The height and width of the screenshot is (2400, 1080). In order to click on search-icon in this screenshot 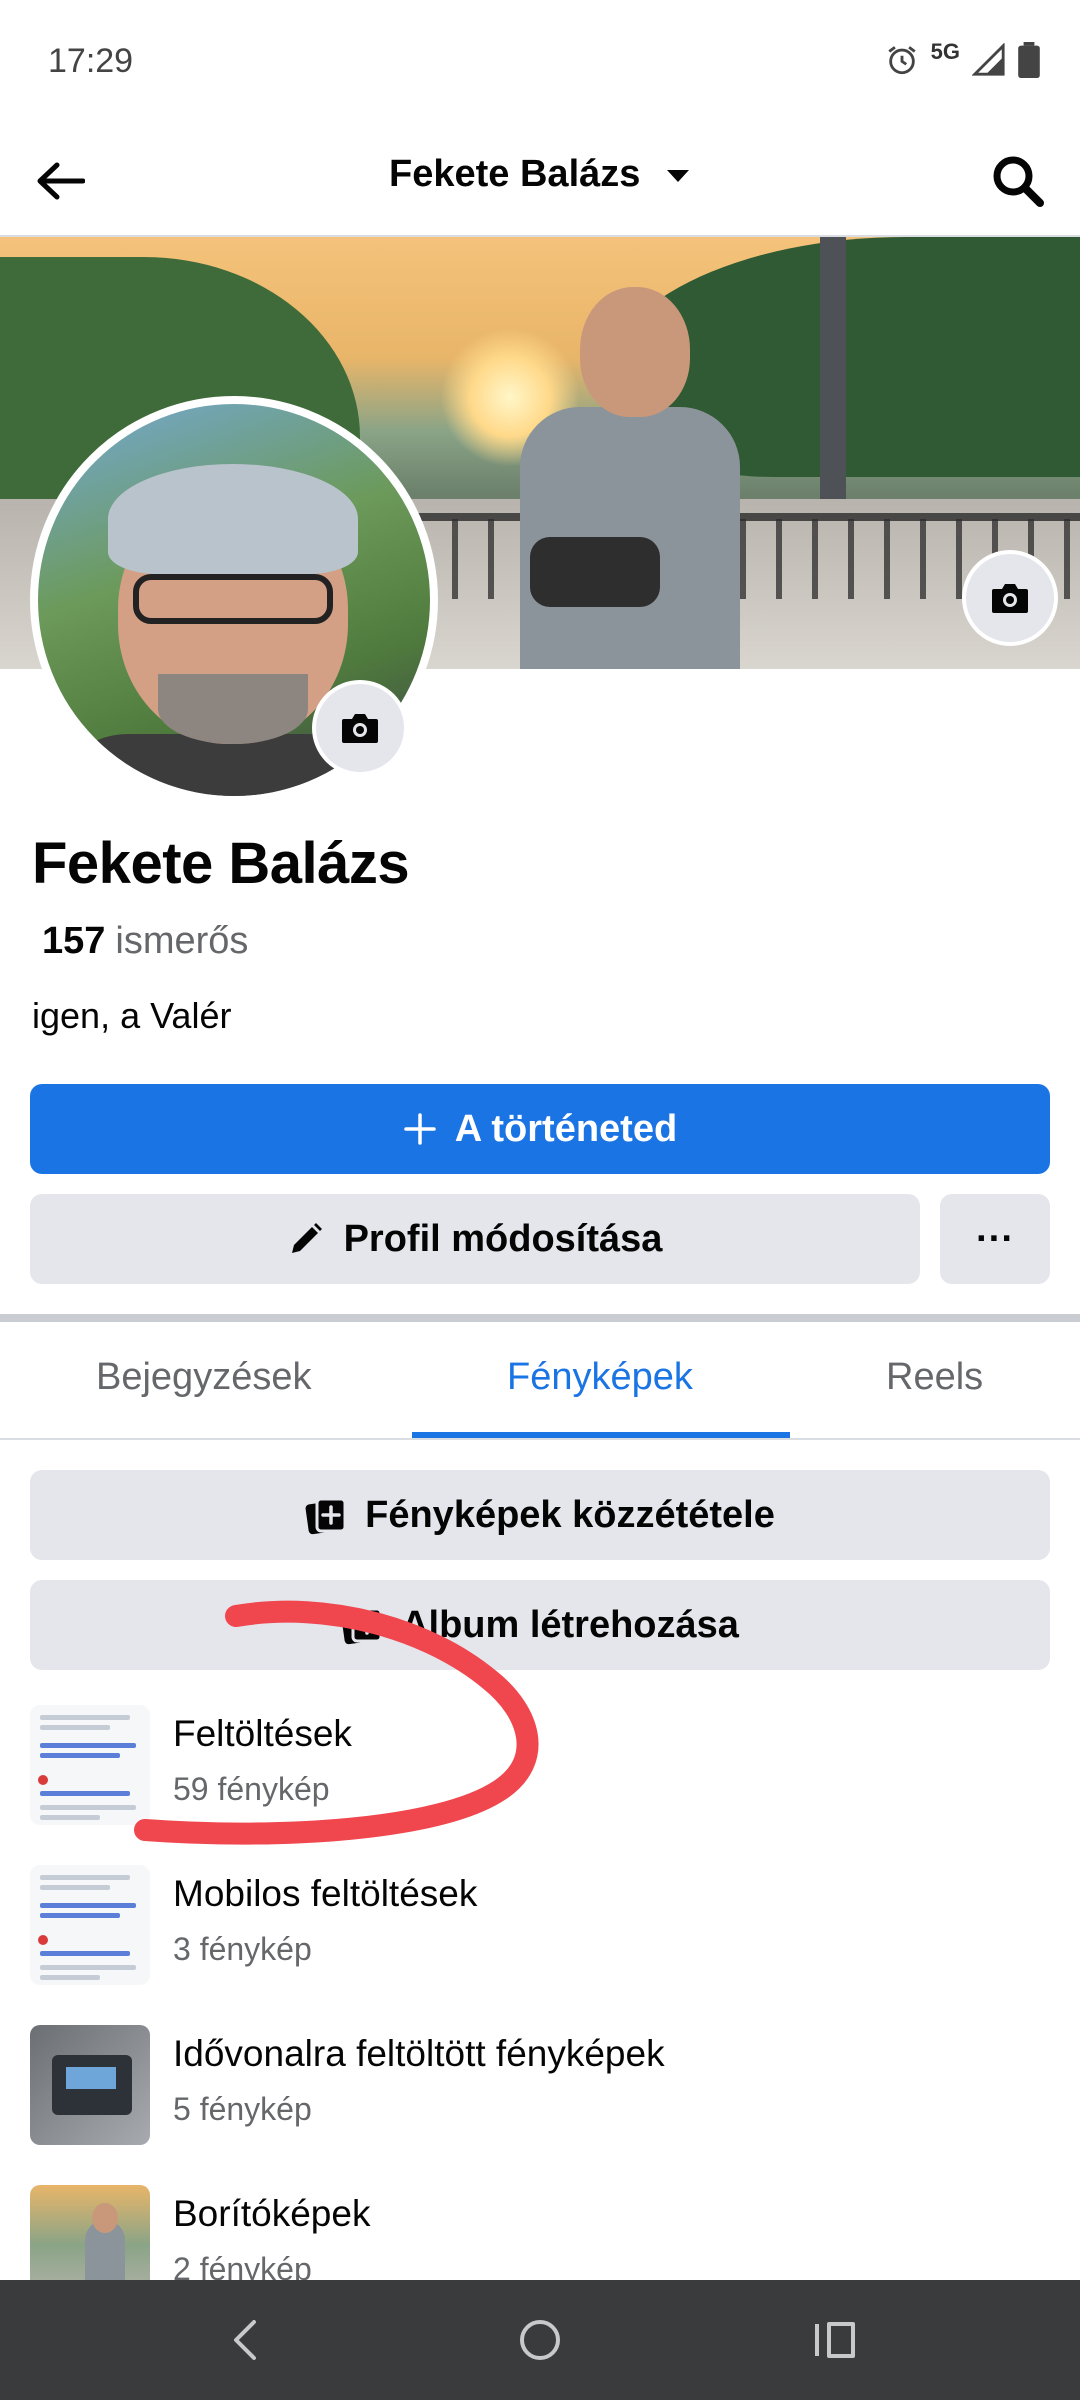, I will do `click(1018, 181)`.